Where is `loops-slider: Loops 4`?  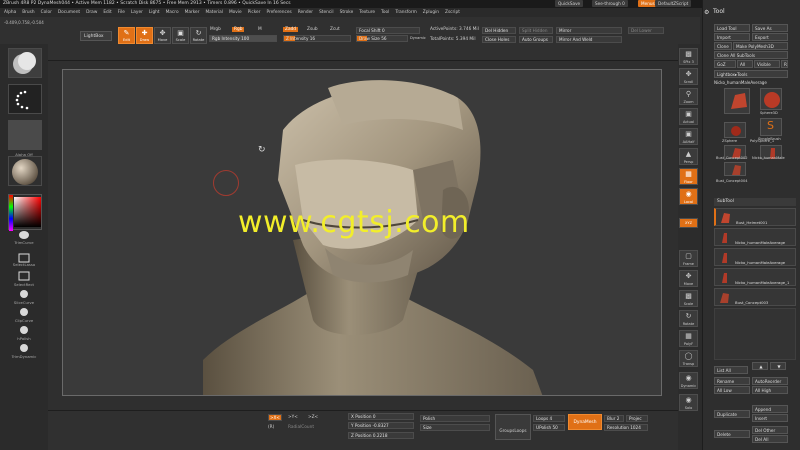
loops-slider: Loops 4 is located at coordinates (549, 418).